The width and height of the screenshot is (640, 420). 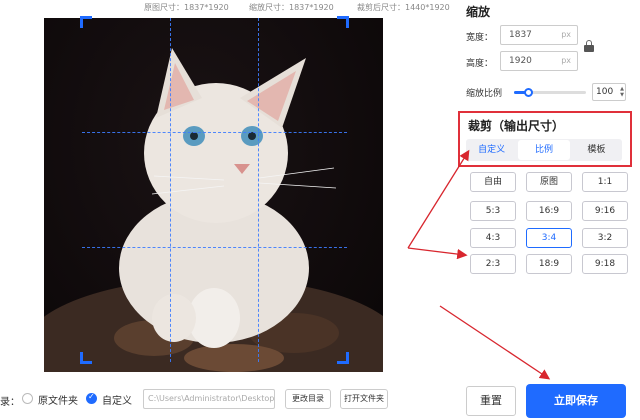 What do you see at coordinates (480, 38) in the screenshot?
I see `width-label: 宽度：` at bounding box center [480, 38].